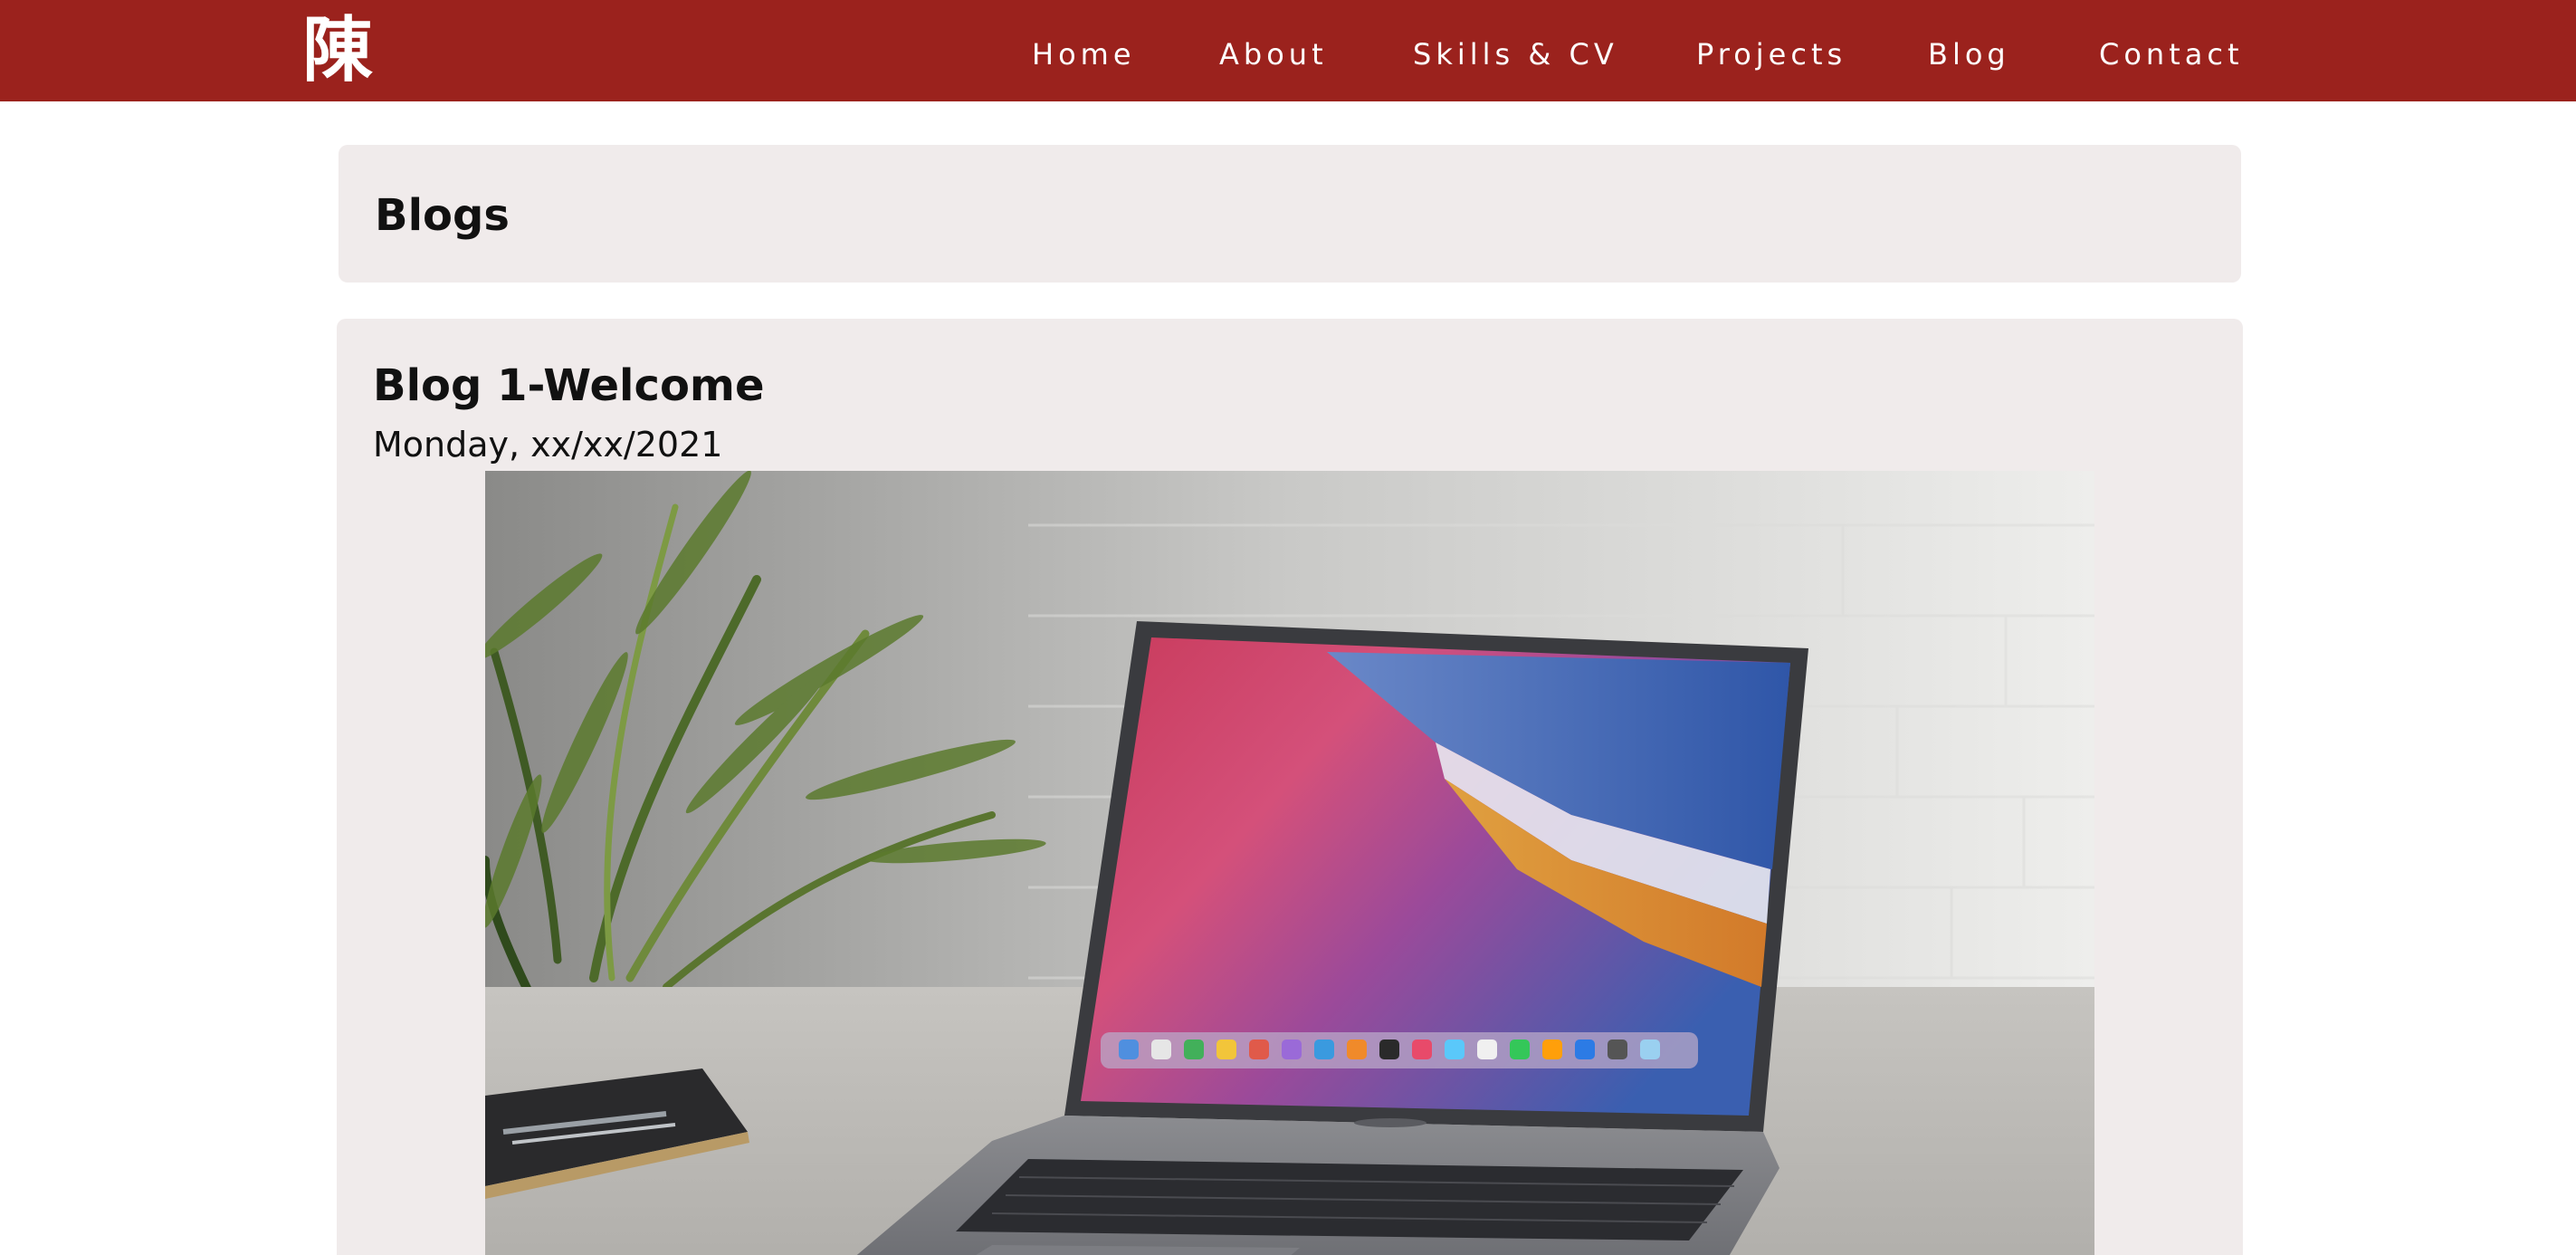 The image size is (2576, 1255). Describe the element at coordinates (442, 215) in the screenshot. I see `page-title: Blogs` at that location.